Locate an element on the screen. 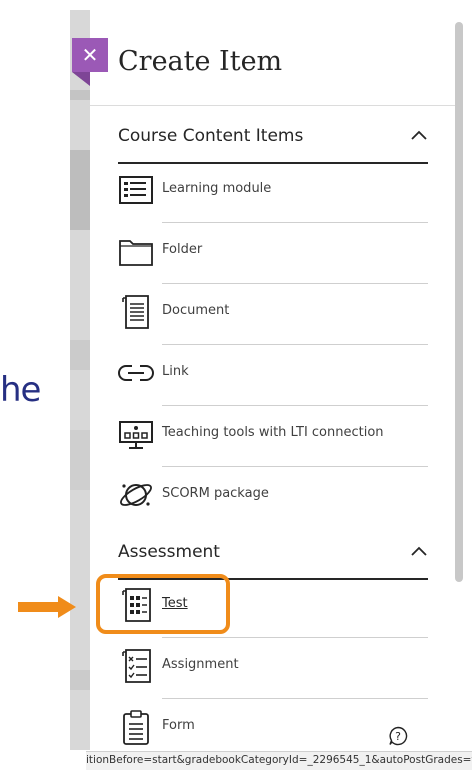  background-strip is located at coordinates (80, 380).